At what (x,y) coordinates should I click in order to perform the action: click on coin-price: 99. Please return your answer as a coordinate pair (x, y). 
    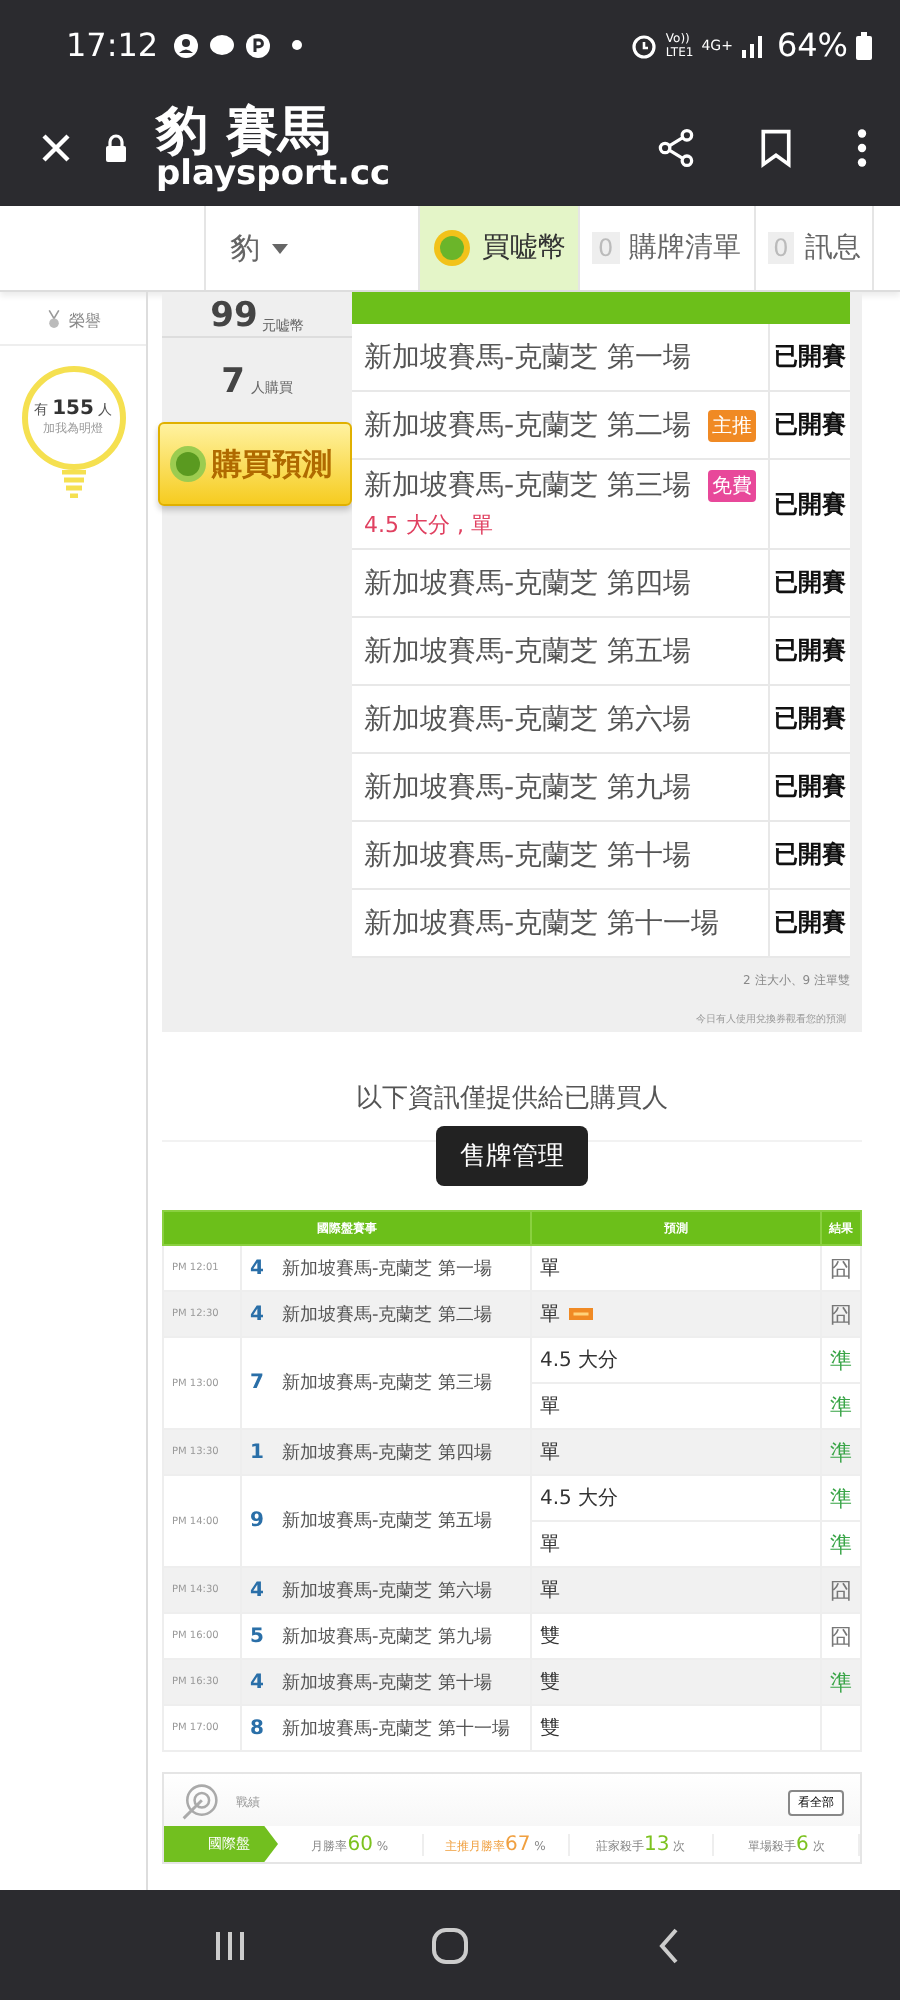
    Looking at the image, I should click on (234, 316).